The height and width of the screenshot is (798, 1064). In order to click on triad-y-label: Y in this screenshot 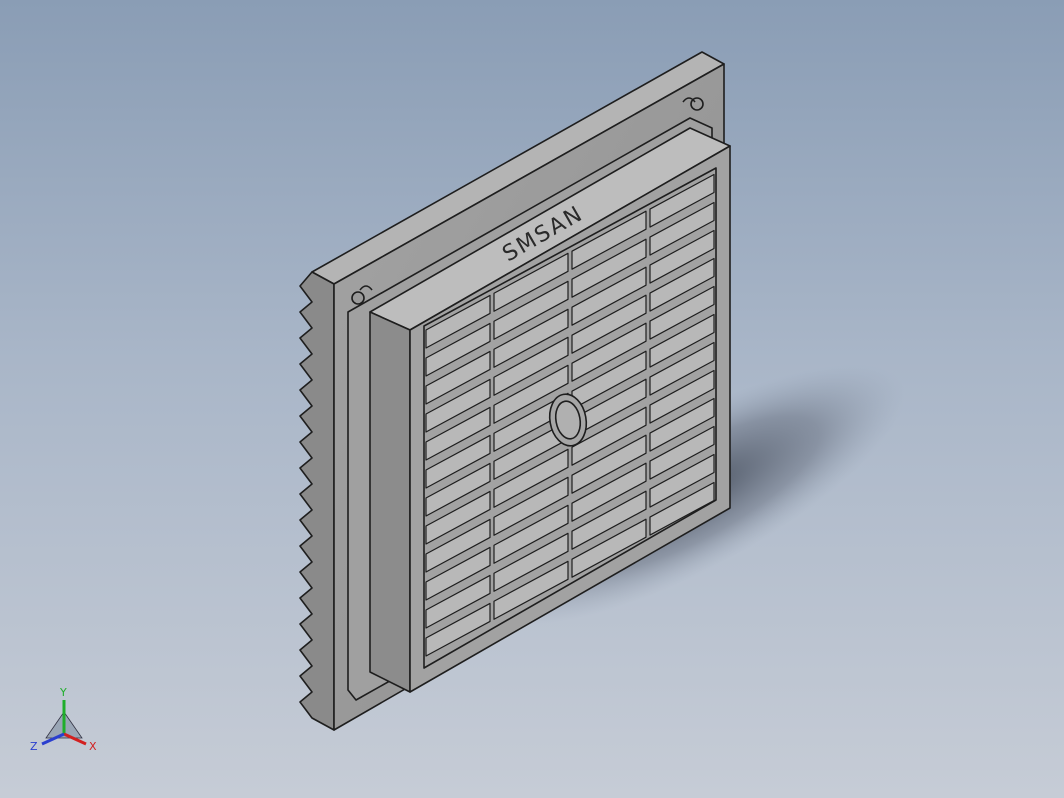, I will do `click(63, 692)`.